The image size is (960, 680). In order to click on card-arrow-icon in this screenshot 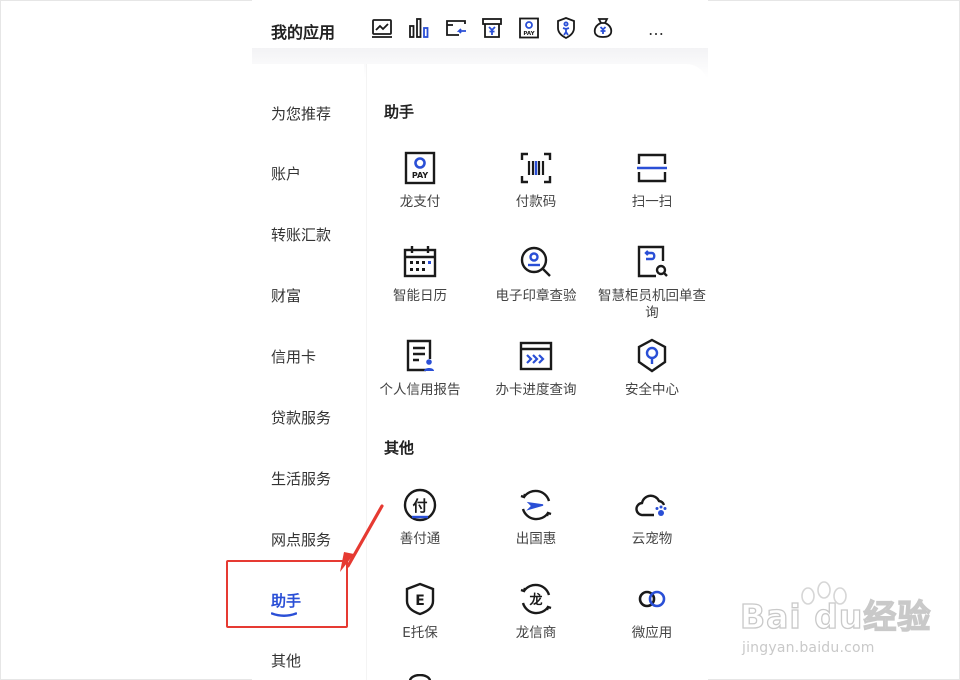, I will do `click(456, 28)`.